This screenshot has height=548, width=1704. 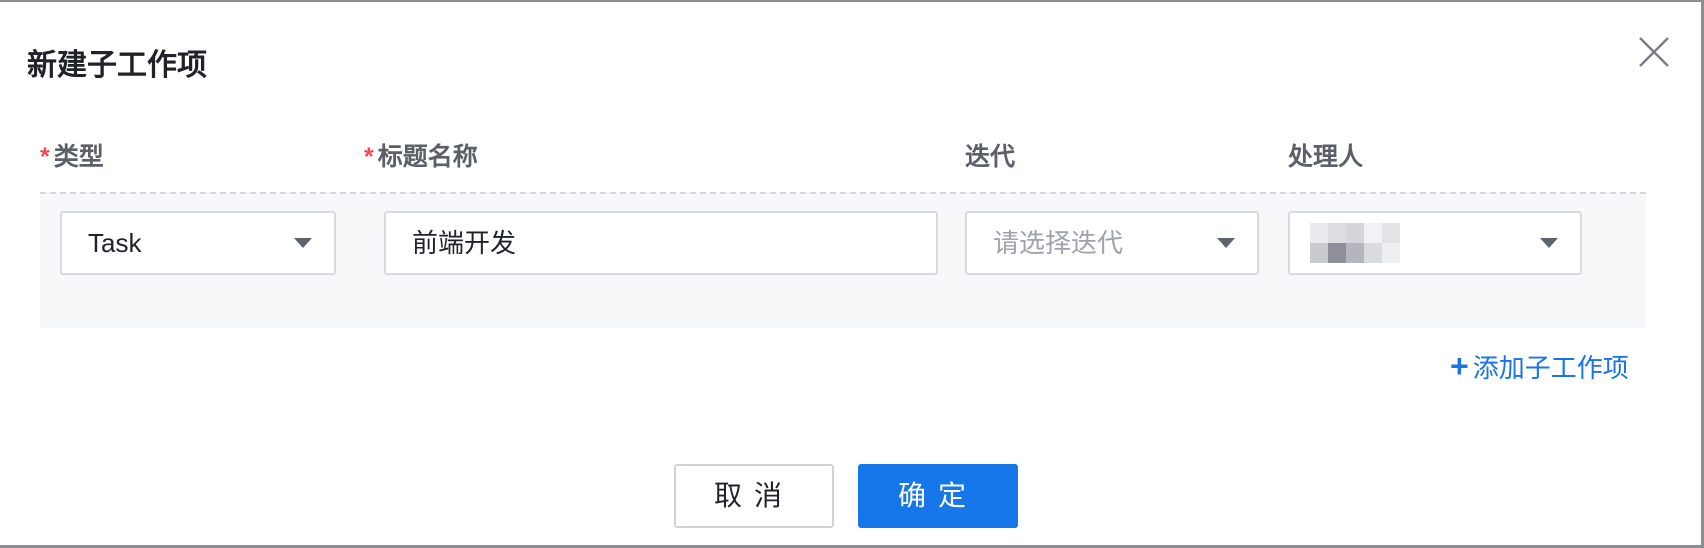 I want to click on title-input: 前端开发, so click(x=661, y=243).